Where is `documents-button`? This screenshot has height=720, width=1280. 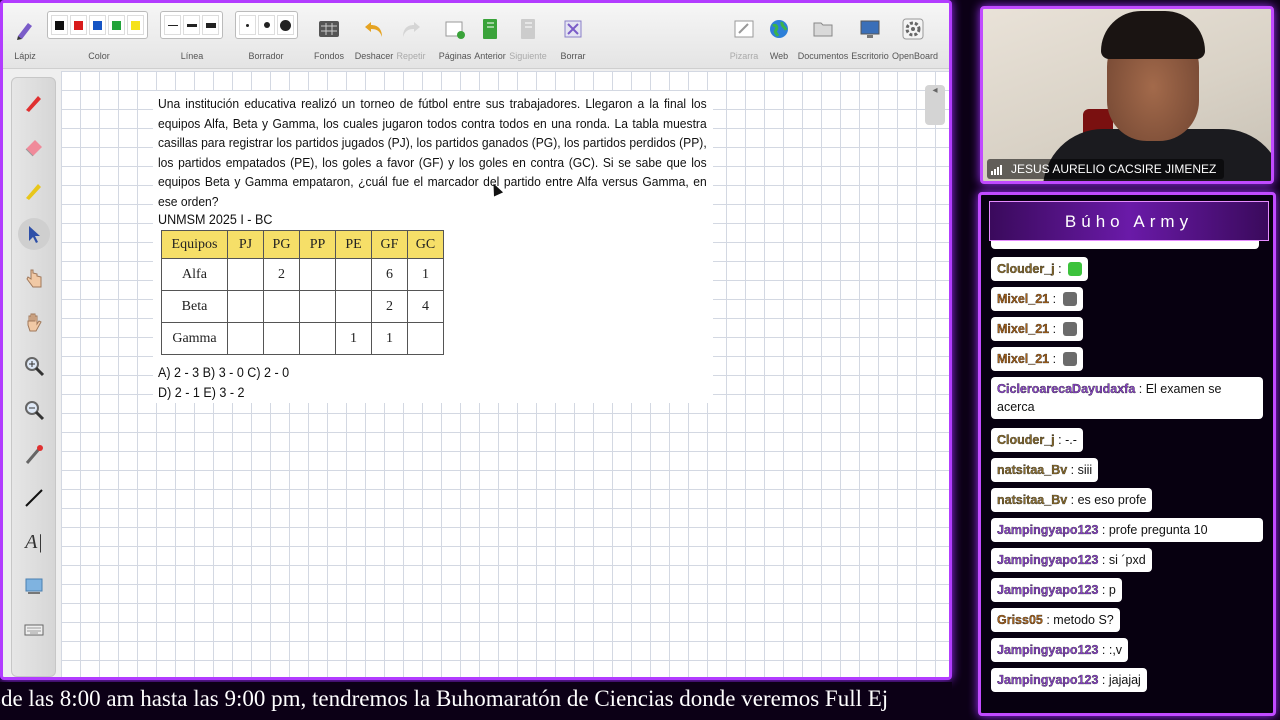
documents-button is located at coordinates (823, 29).